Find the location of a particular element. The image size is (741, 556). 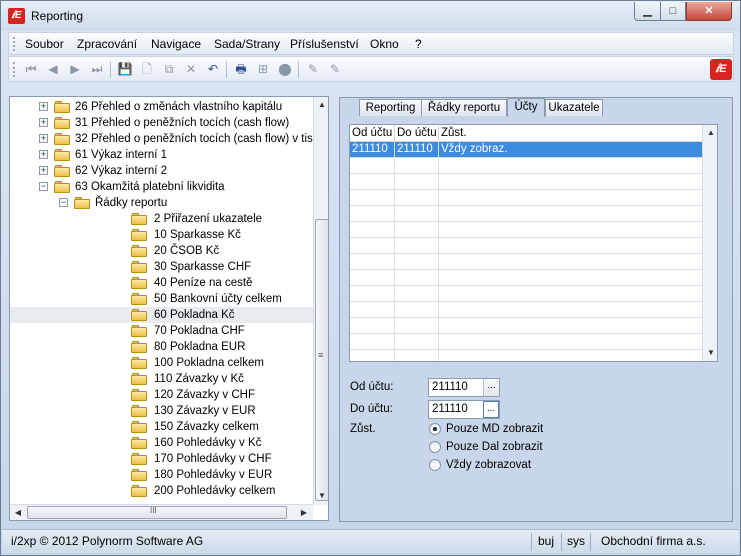

menu-sada-strany: Sada/Strany is located at coordinates (247, 44).